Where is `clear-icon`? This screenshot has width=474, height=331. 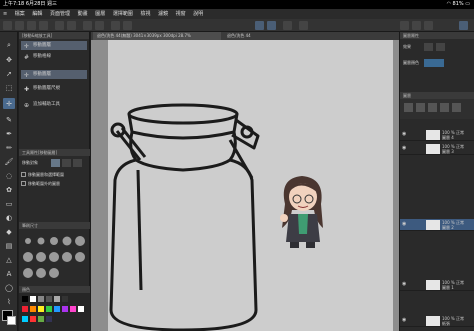
clear-icon is located at coordinates (87, 25).